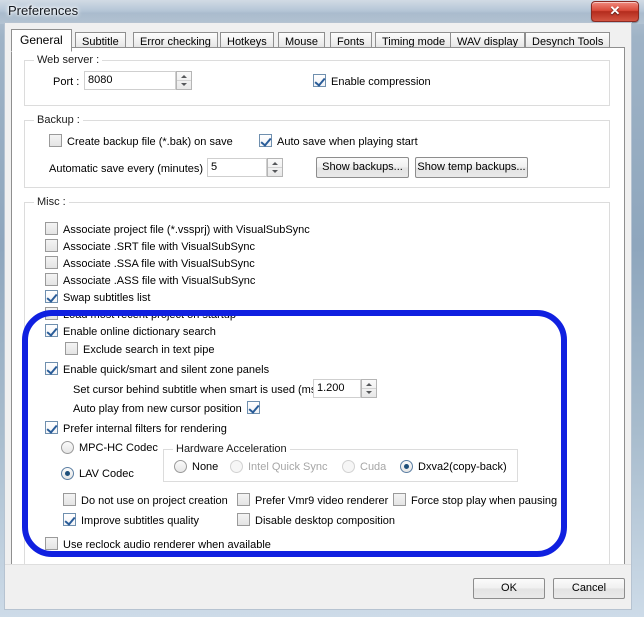 The image size is (644, 617). What do you see at coordinates (140, 521) in the screenshot?
I see `improve-subtitles-quality-label: Improve subtitles quality` at bounding box center [140, 521].